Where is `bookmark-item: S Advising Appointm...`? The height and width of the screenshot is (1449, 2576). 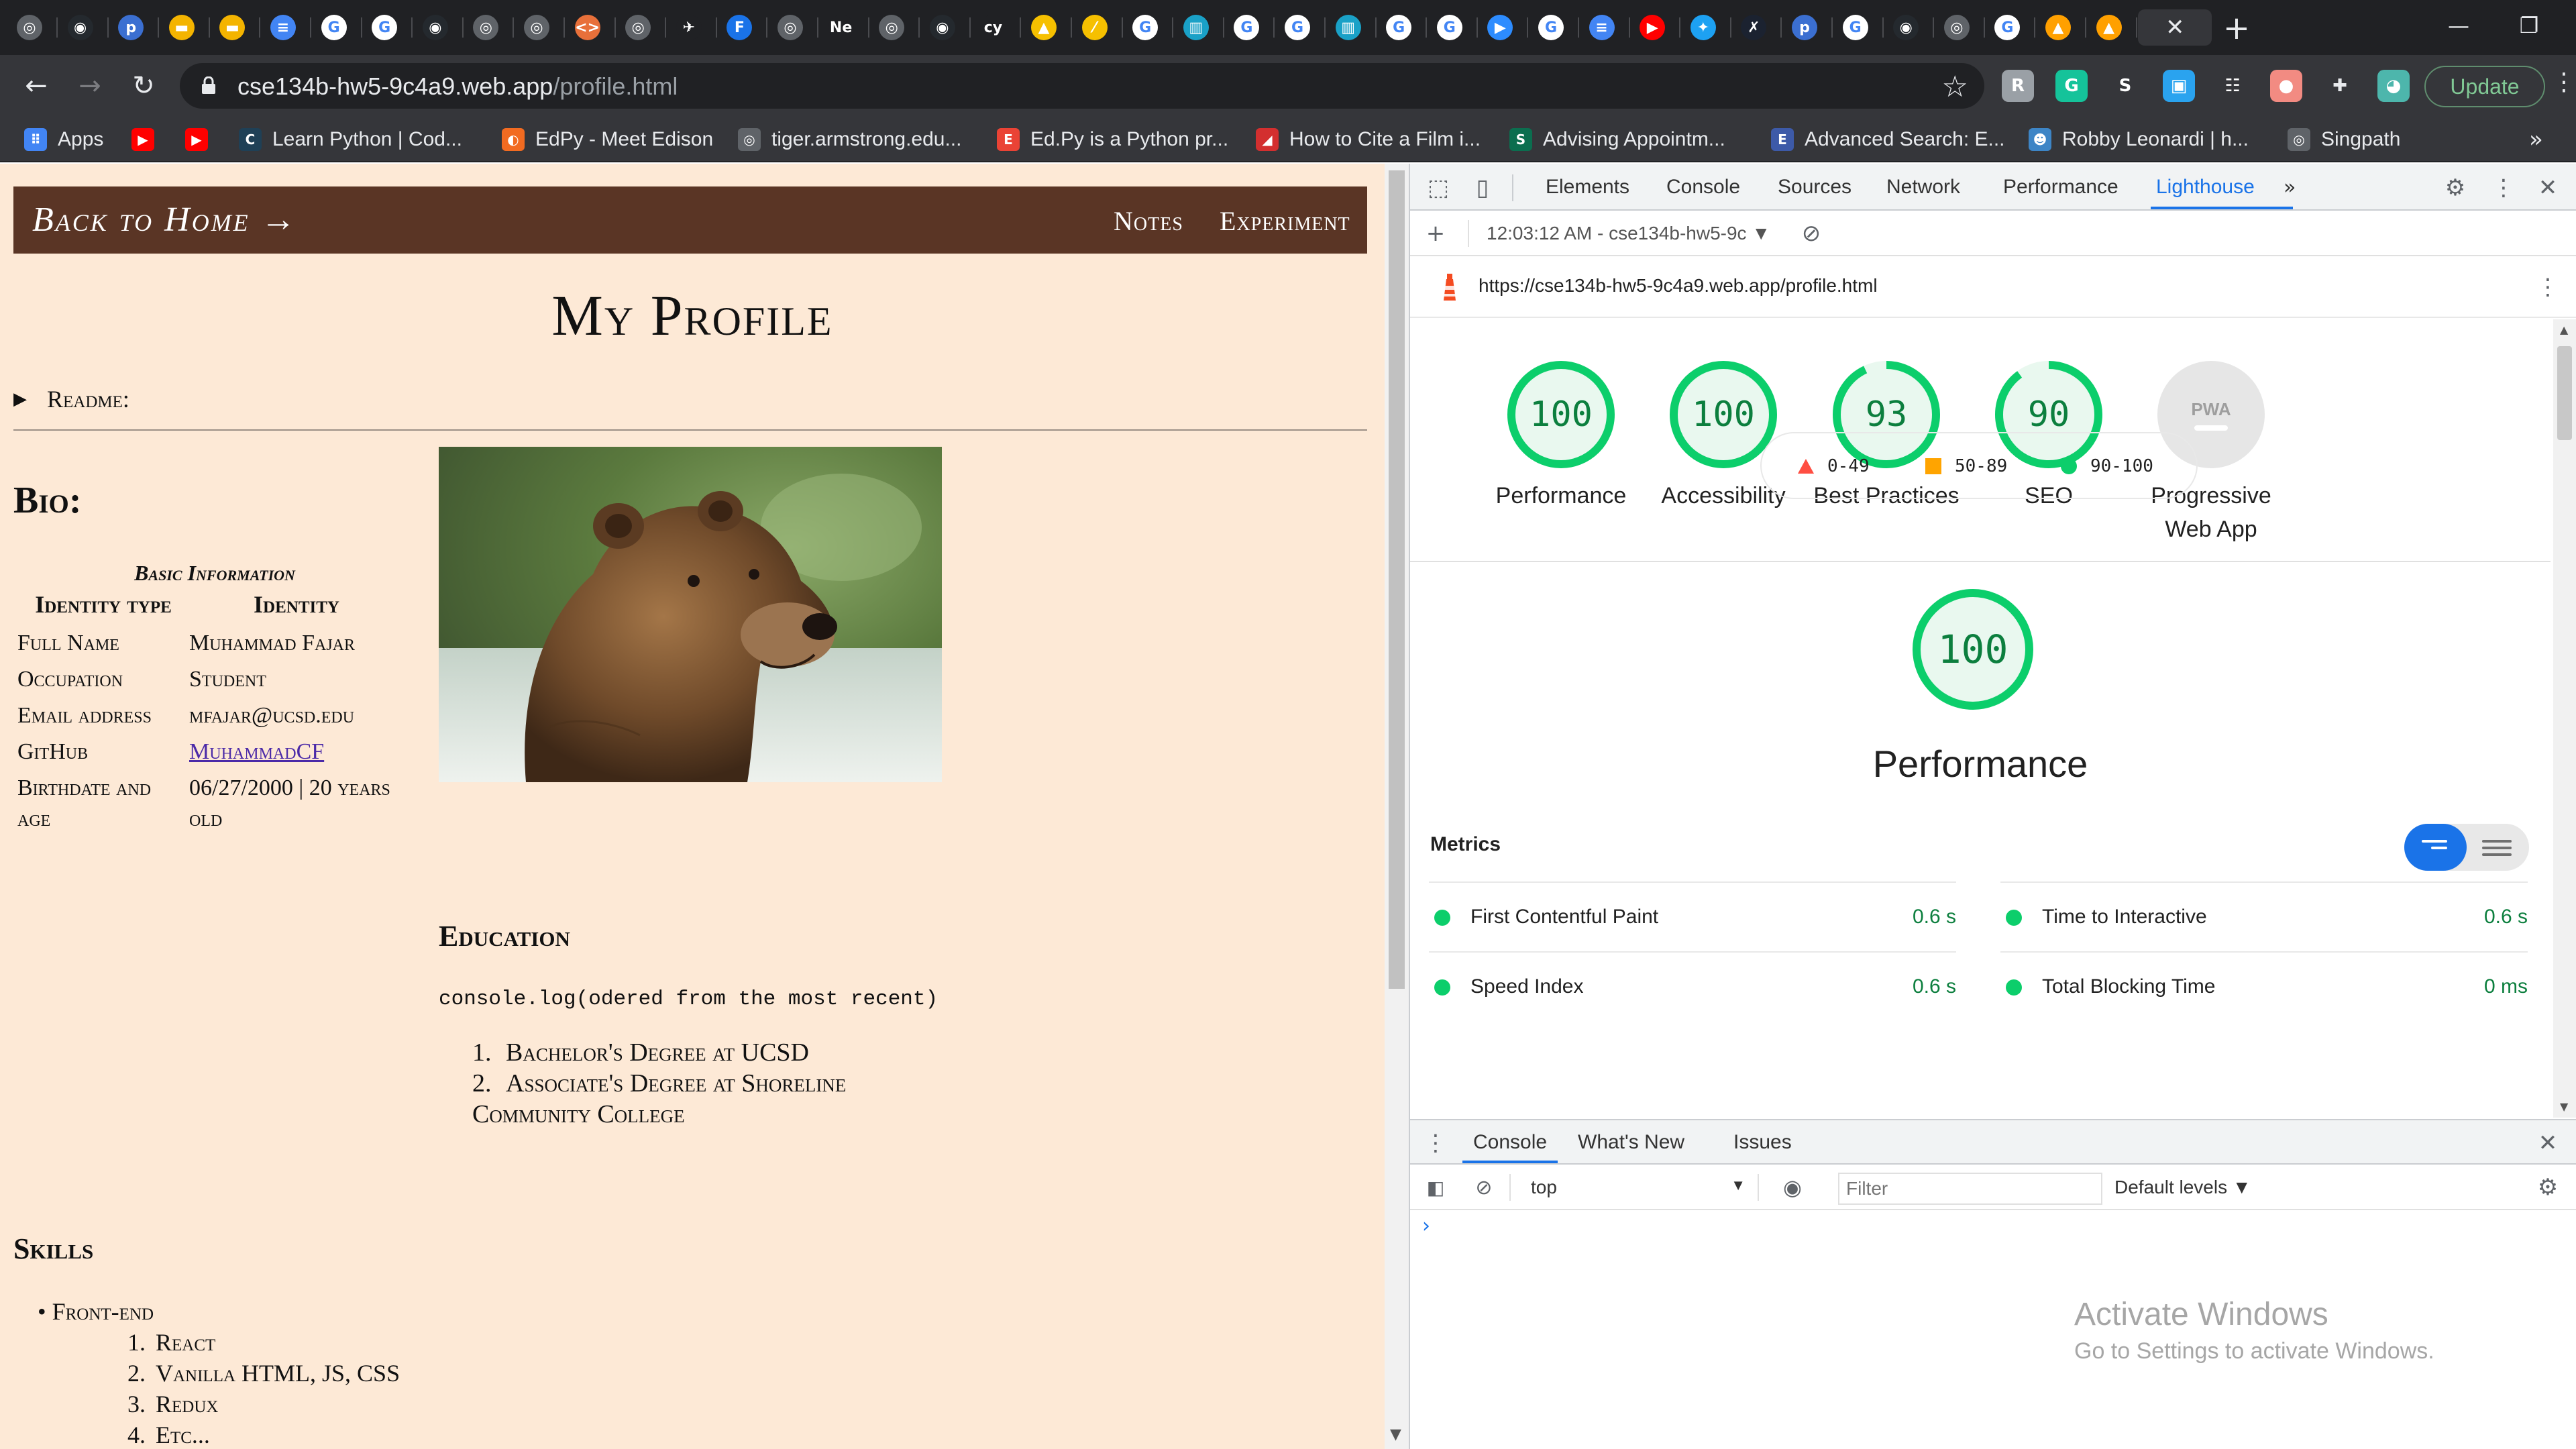 bookmark-item: S Advising Appointm... is located at coordinates (1617, 139).